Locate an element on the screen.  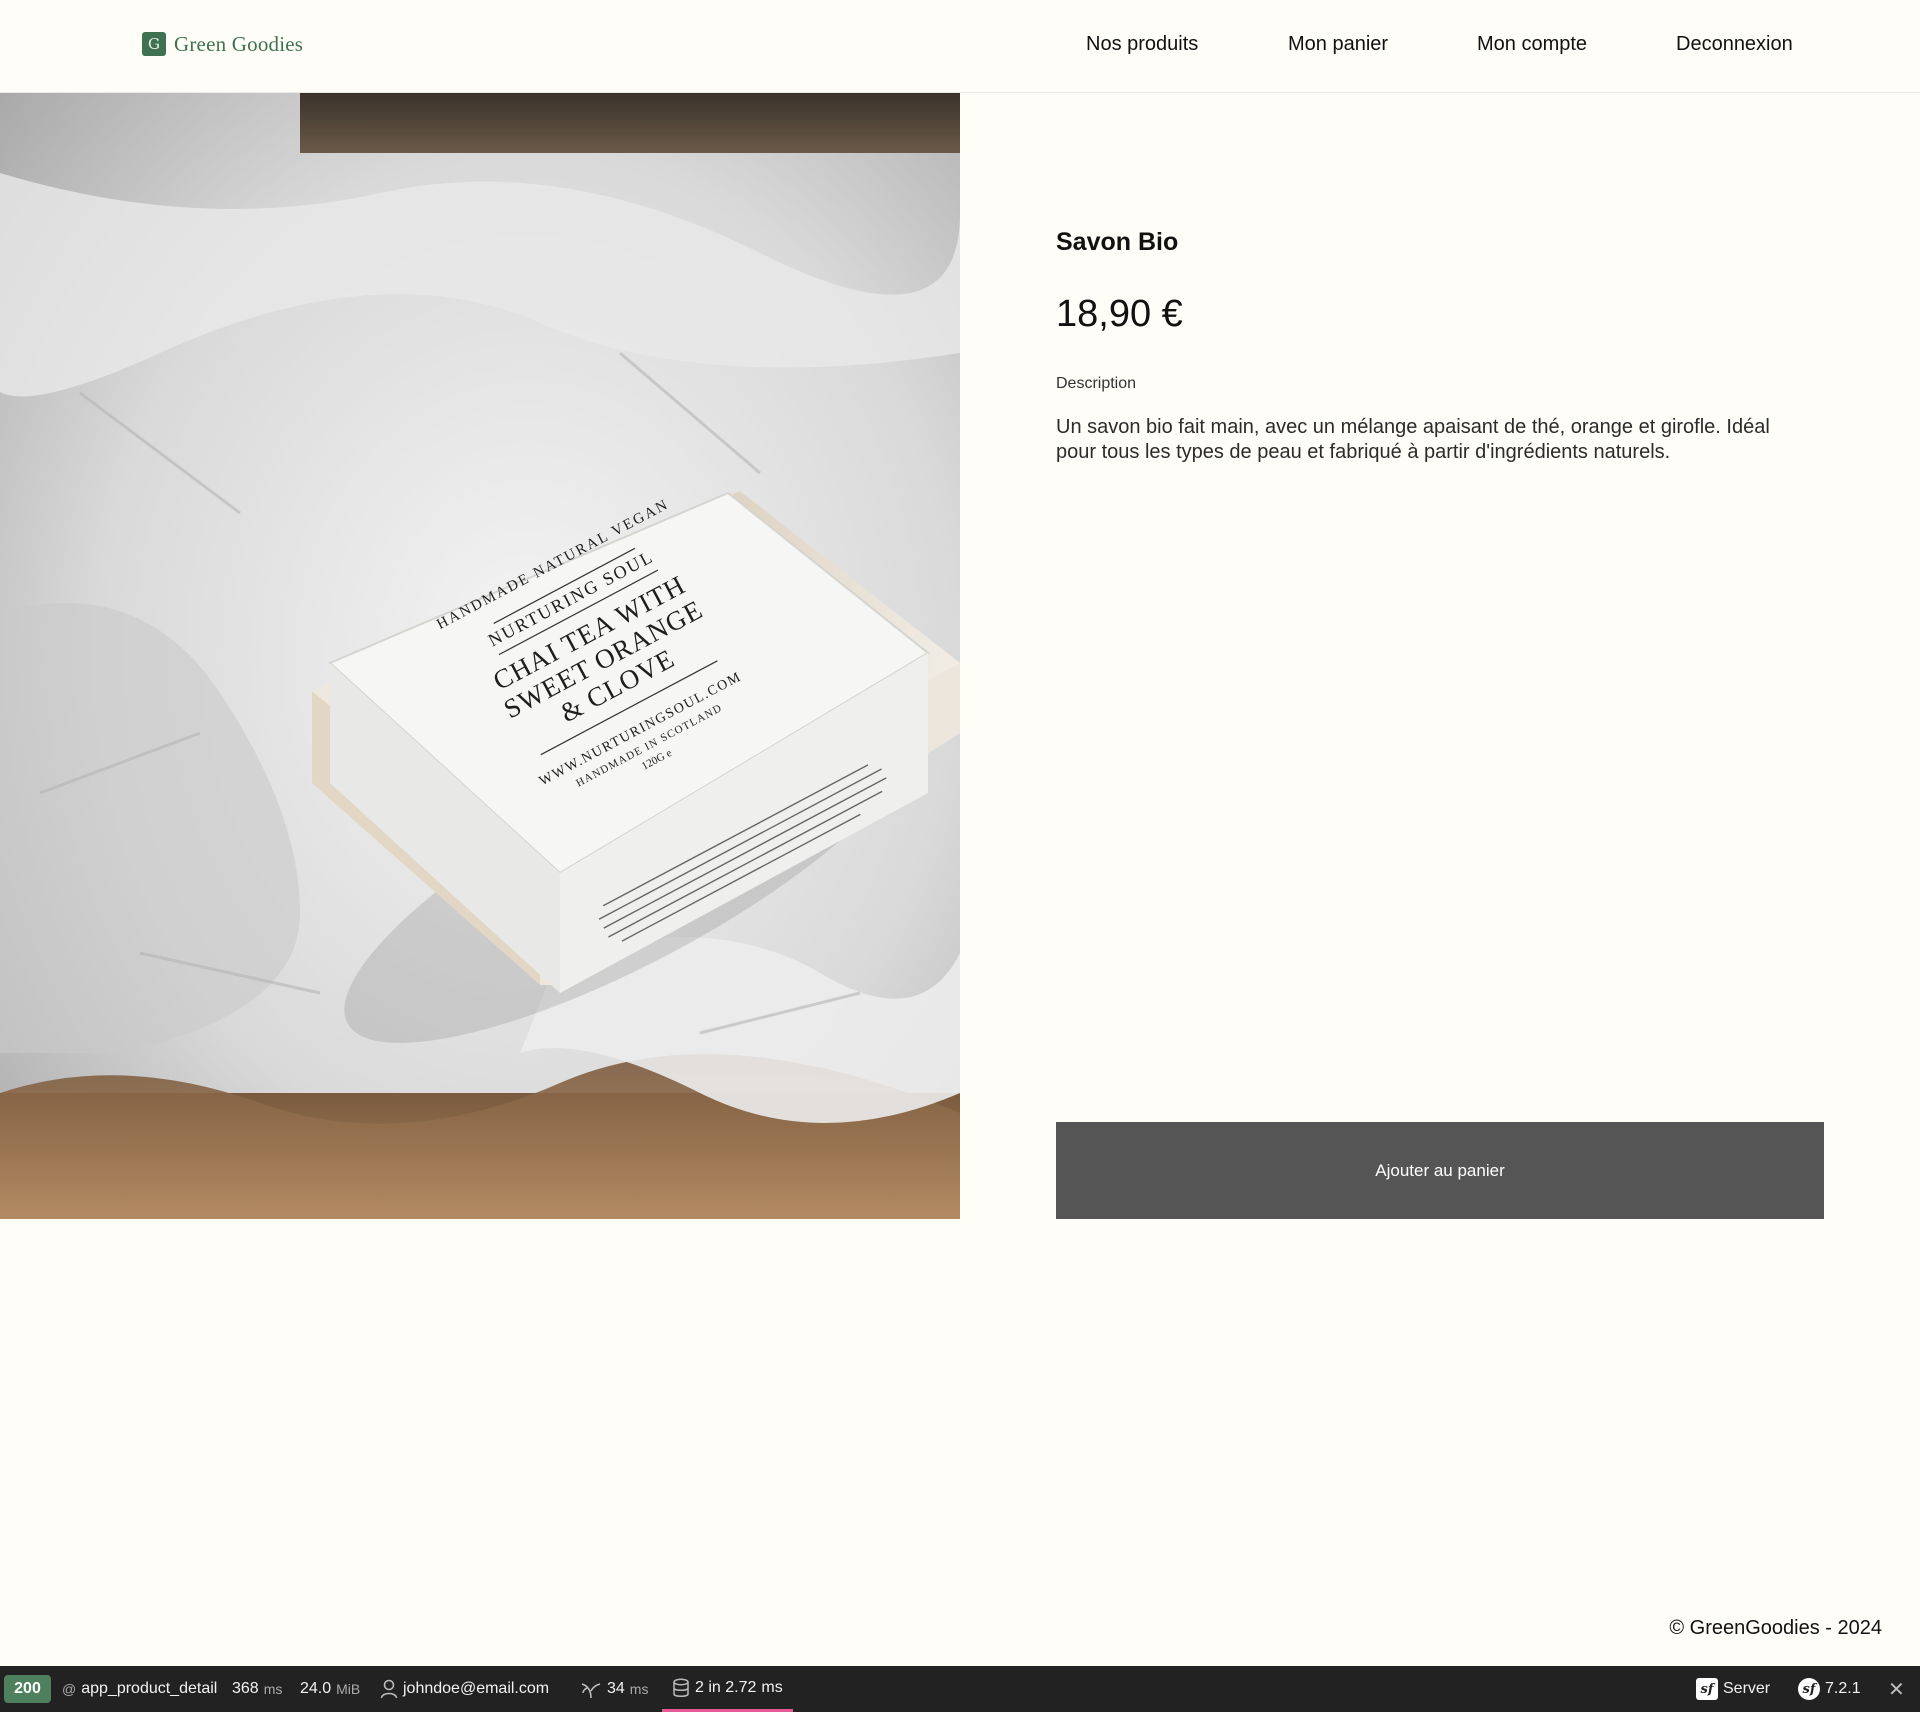
server-label: Server is located at coordinates (1747, 1688).